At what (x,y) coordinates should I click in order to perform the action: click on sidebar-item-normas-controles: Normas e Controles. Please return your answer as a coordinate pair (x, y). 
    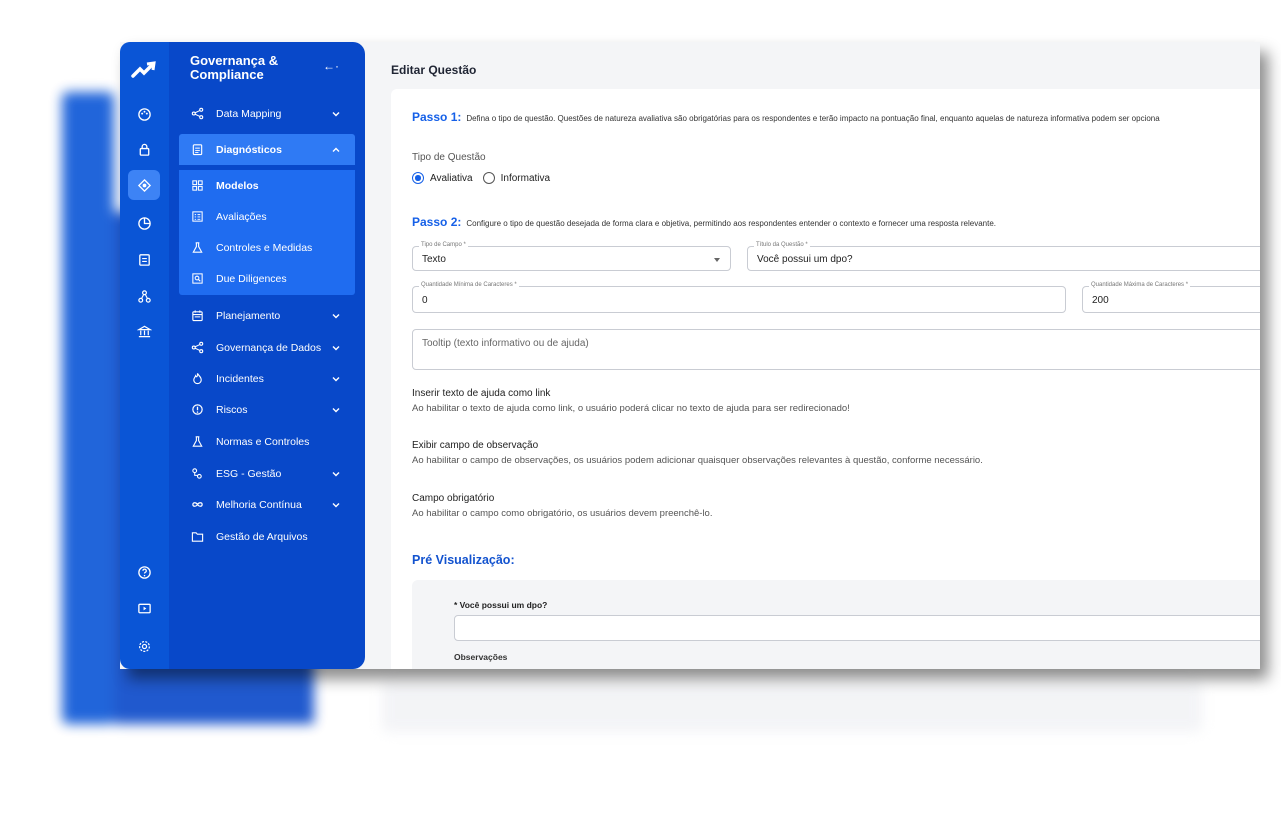
    Looking at the image, I should click on (267, 441).